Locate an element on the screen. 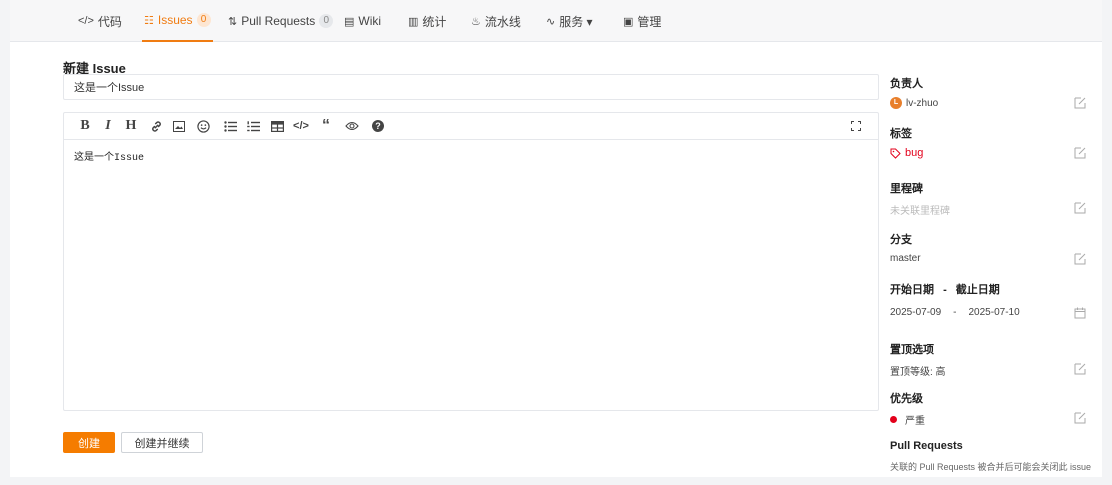  tab-manage: ▣ 管理 is located at coordinates (642, 21).